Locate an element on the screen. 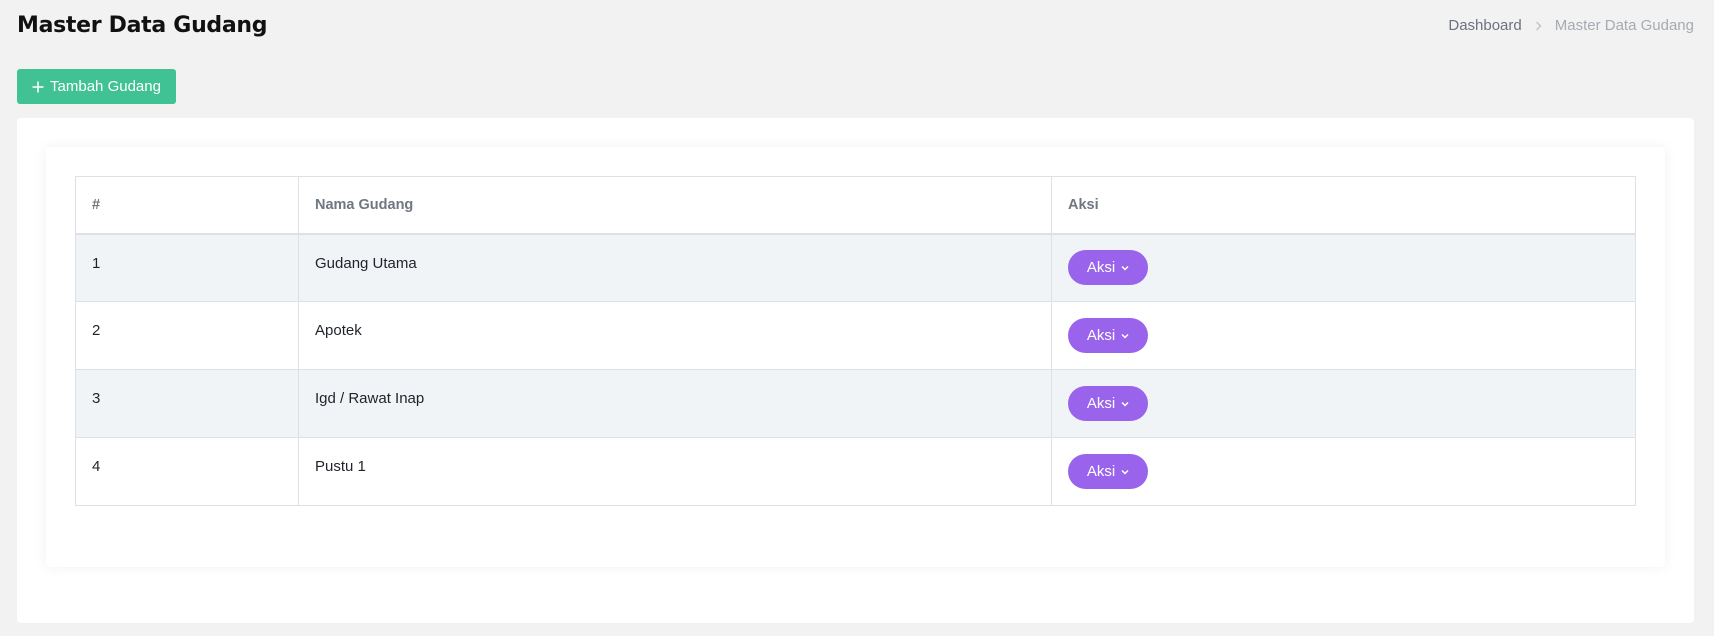  breadcrumb-dashboard-link: Dashboard is located at coordinates (1484, 25).